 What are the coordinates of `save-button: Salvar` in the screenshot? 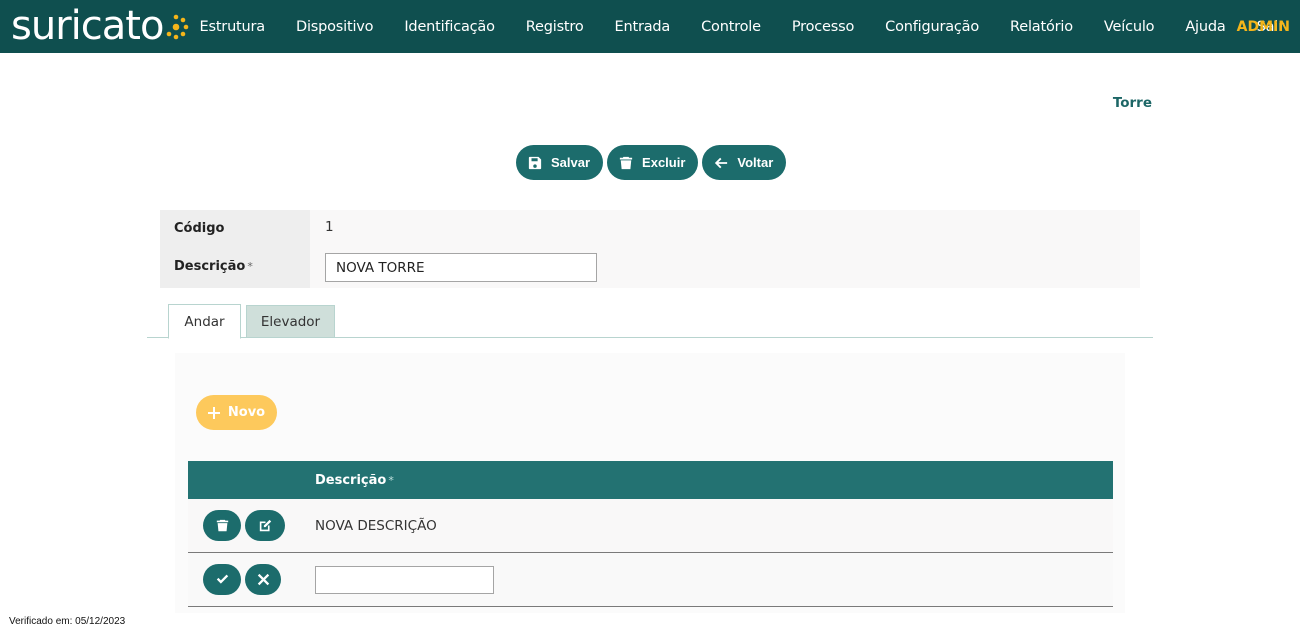 It's located at (560, 162).